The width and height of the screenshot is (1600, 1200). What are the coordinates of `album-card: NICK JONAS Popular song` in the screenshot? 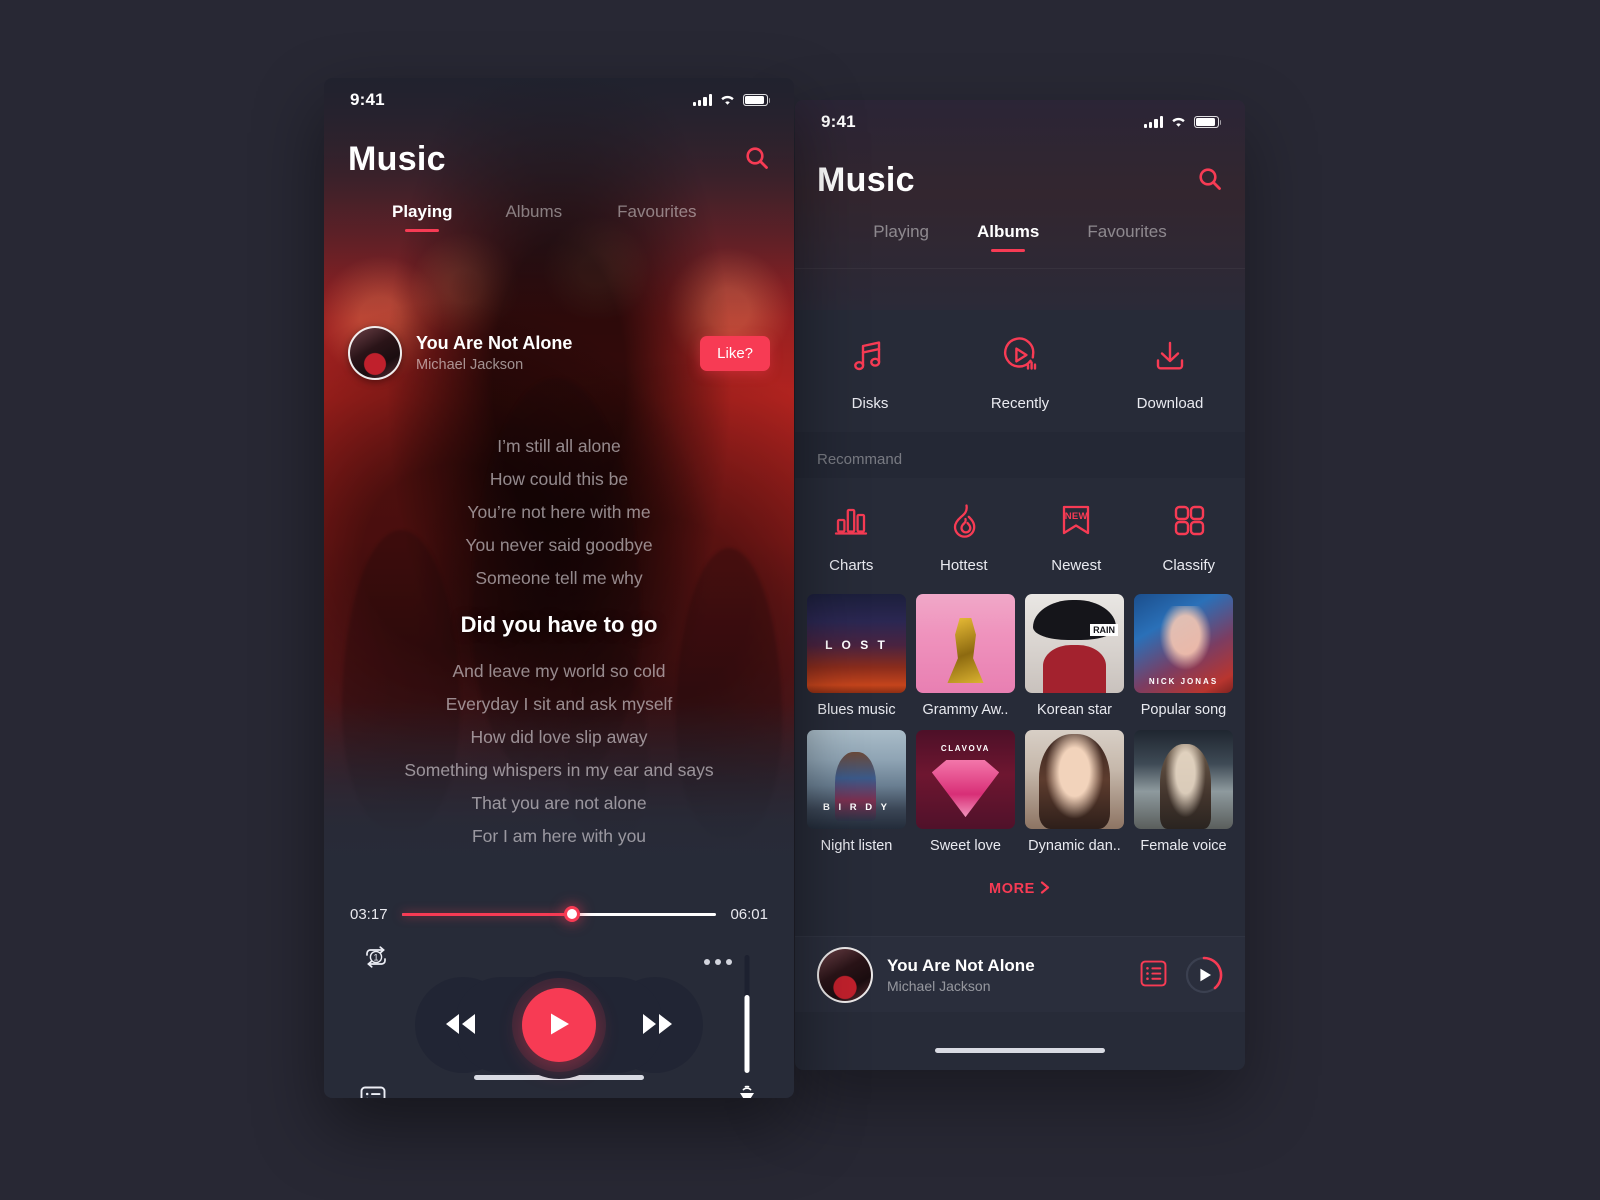 It's located at (1183, 656).